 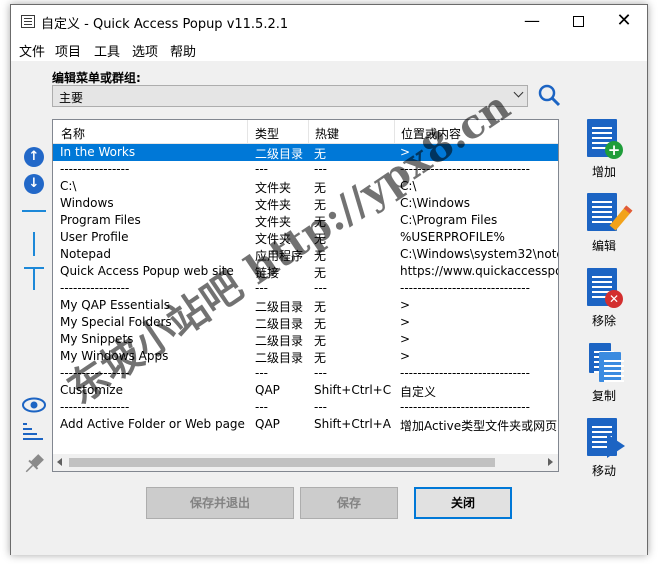 I want to click on search-button, so click(x=549, y=95).